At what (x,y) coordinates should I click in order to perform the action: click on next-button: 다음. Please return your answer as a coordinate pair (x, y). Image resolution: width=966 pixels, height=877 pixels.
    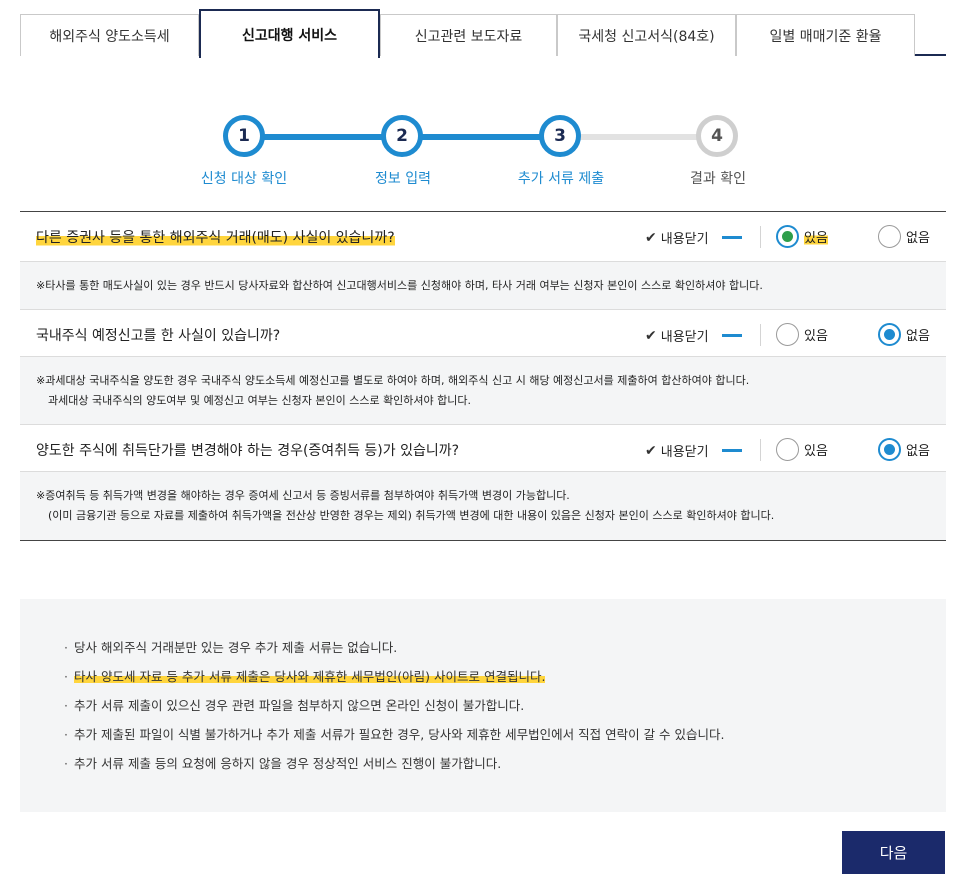
    Looking at the image, I should click on (893, 852).